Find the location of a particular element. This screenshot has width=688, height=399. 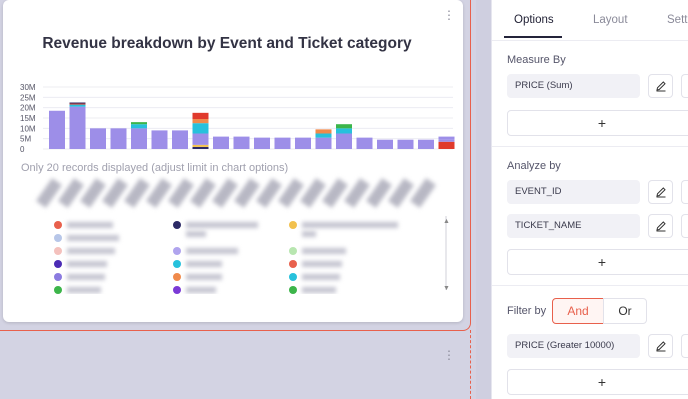

analyze-field-ticket-name: TICKET_NAME is located at coordinates (573, 226).